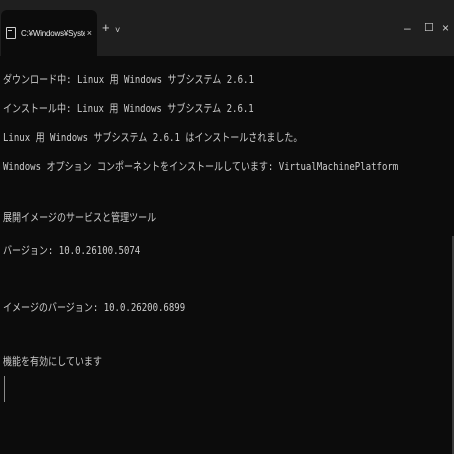  I want to click on maximize-button: ☐, so click(429, 28).